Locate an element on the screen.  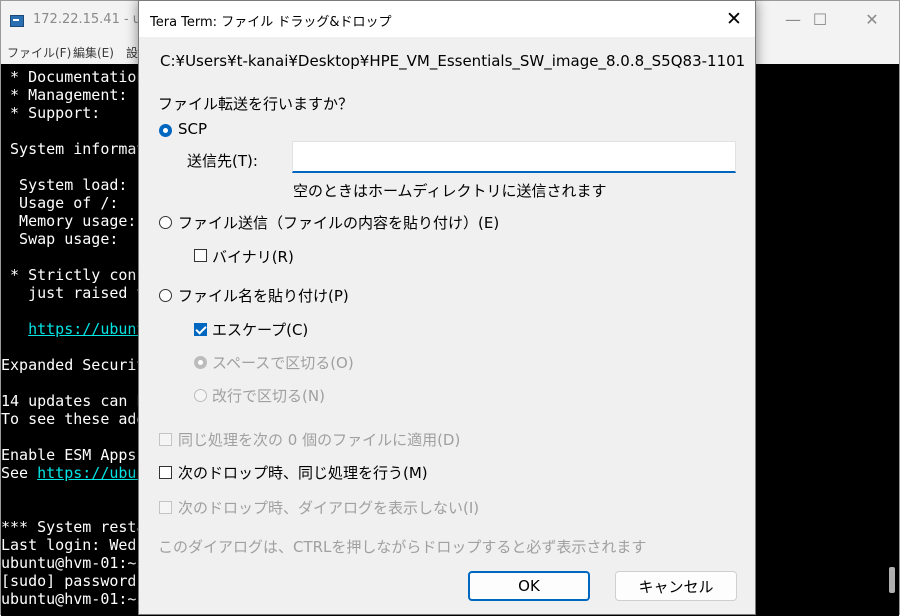
terminal-line: To see these add is located at coordinates (73, 419).